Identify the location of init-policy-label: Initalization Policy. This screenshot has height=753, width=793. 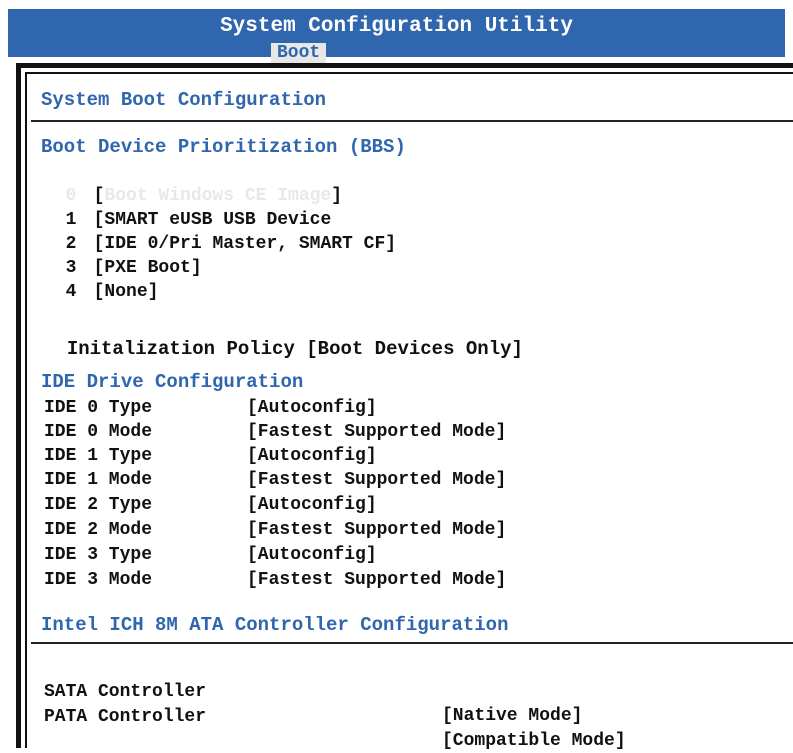
(180, 349).